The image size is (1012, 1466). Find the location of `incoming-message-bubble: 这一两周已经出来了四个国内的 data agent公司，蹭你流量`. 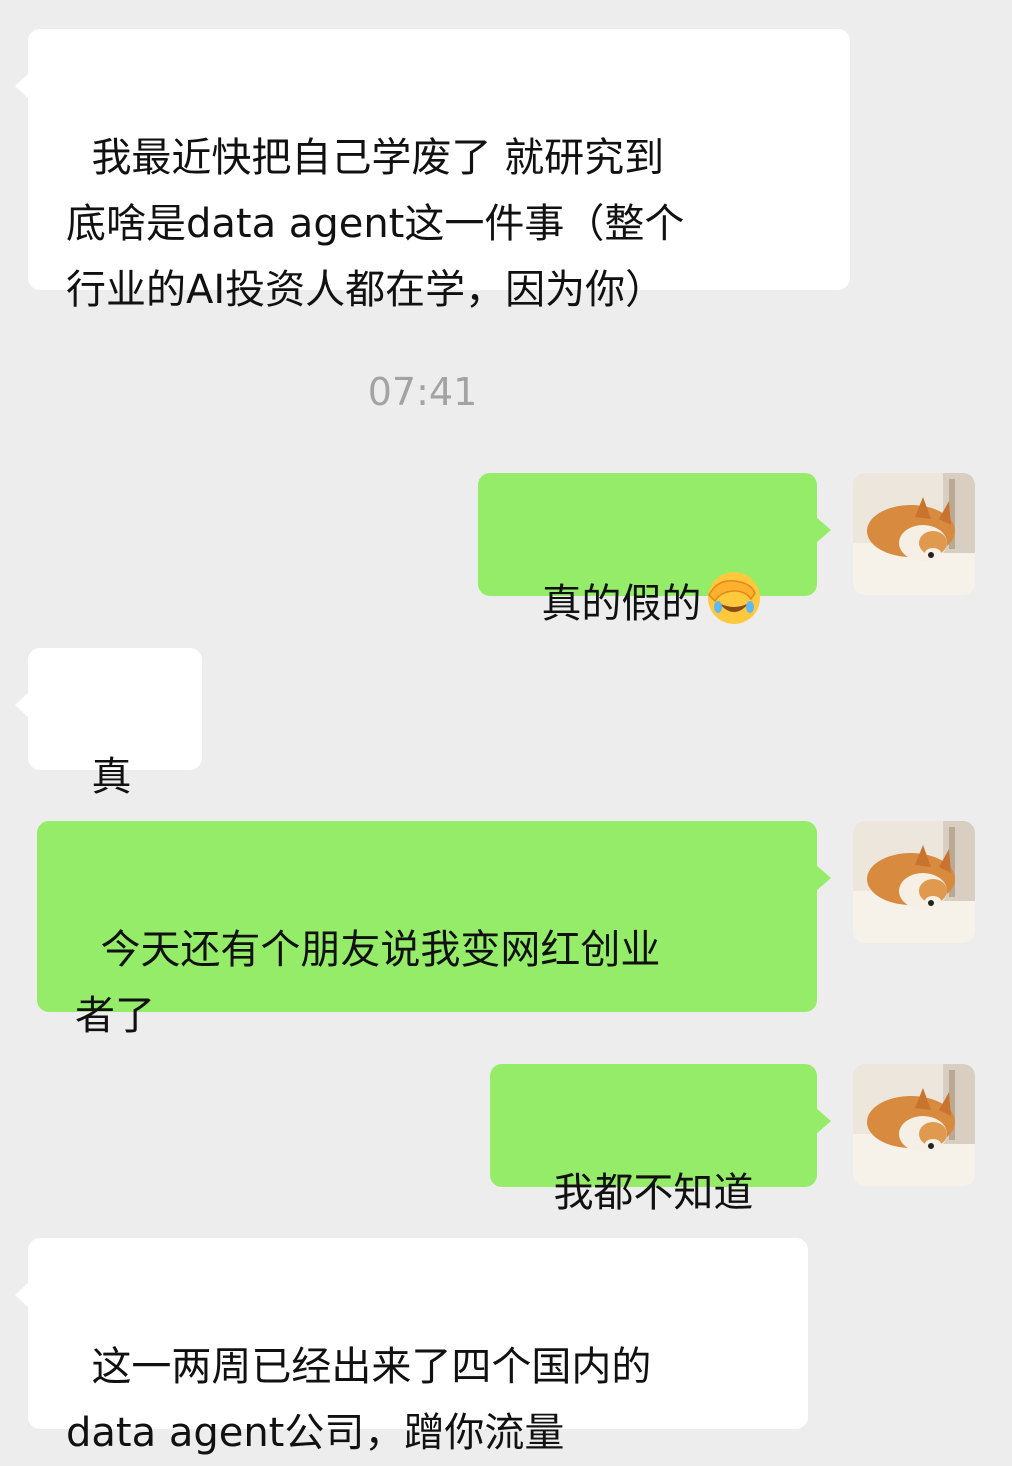

incoming-message-bubble: 这一两周已经出来了四个国内的 data agent公司，蹭你流量 is located at coordinates (411, 1347).